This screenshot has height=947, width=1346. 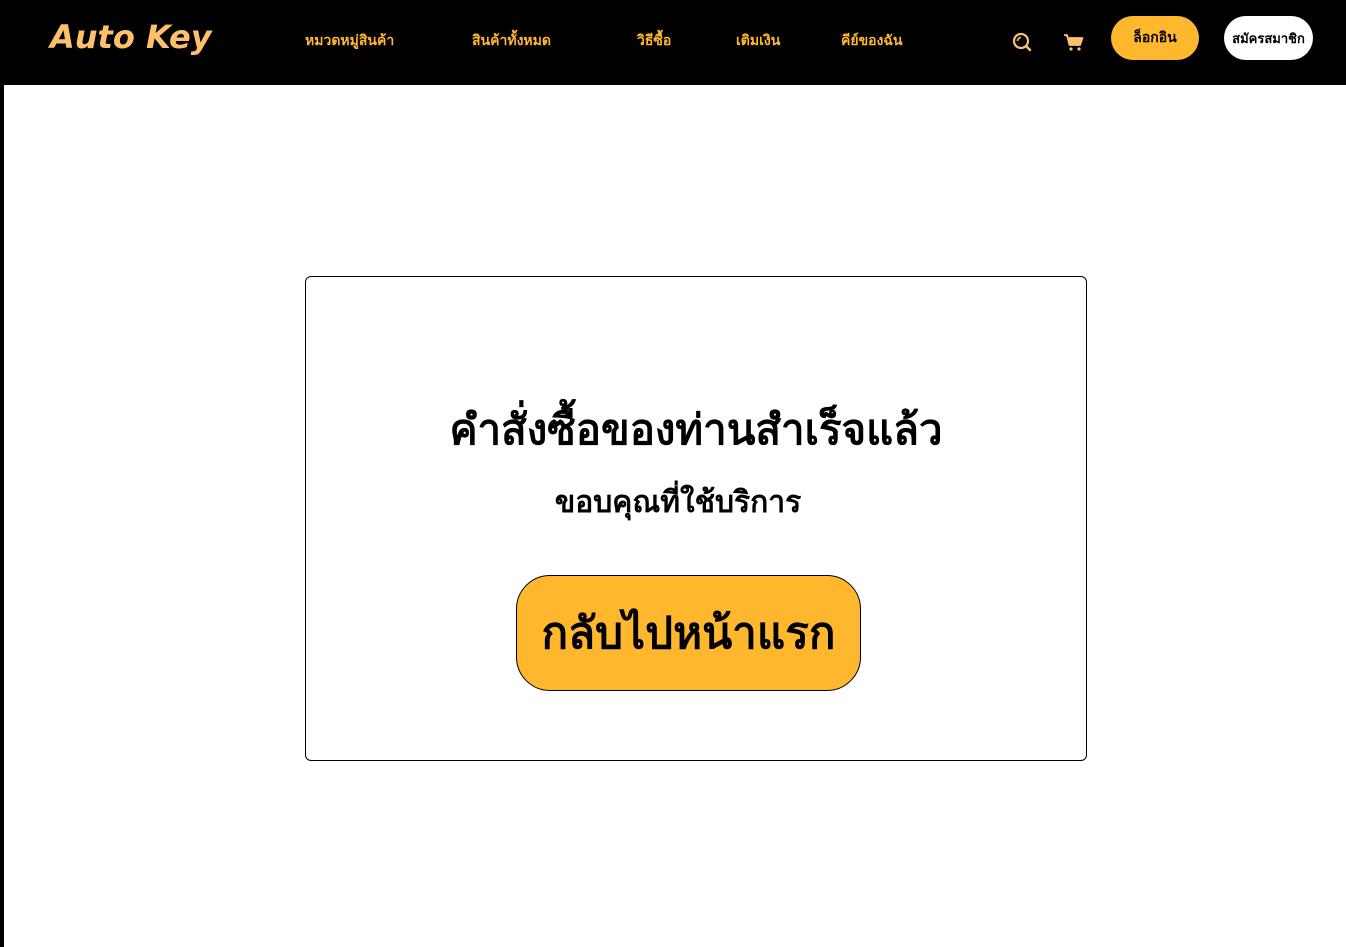 What do you see at coordinates (349, 41) in the screenshot?
I see `nav-link-categories: หมวดหมู่สินค้า` at bounding box center [349, 41].